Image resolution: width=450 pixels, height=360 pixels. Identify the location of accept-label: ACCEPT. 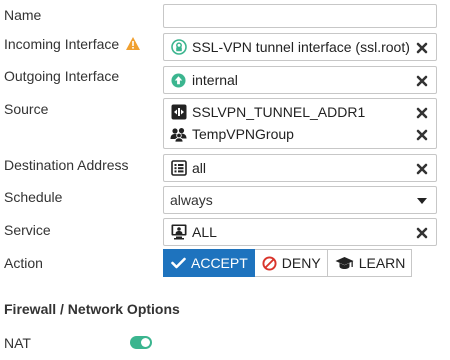
(219, 263).